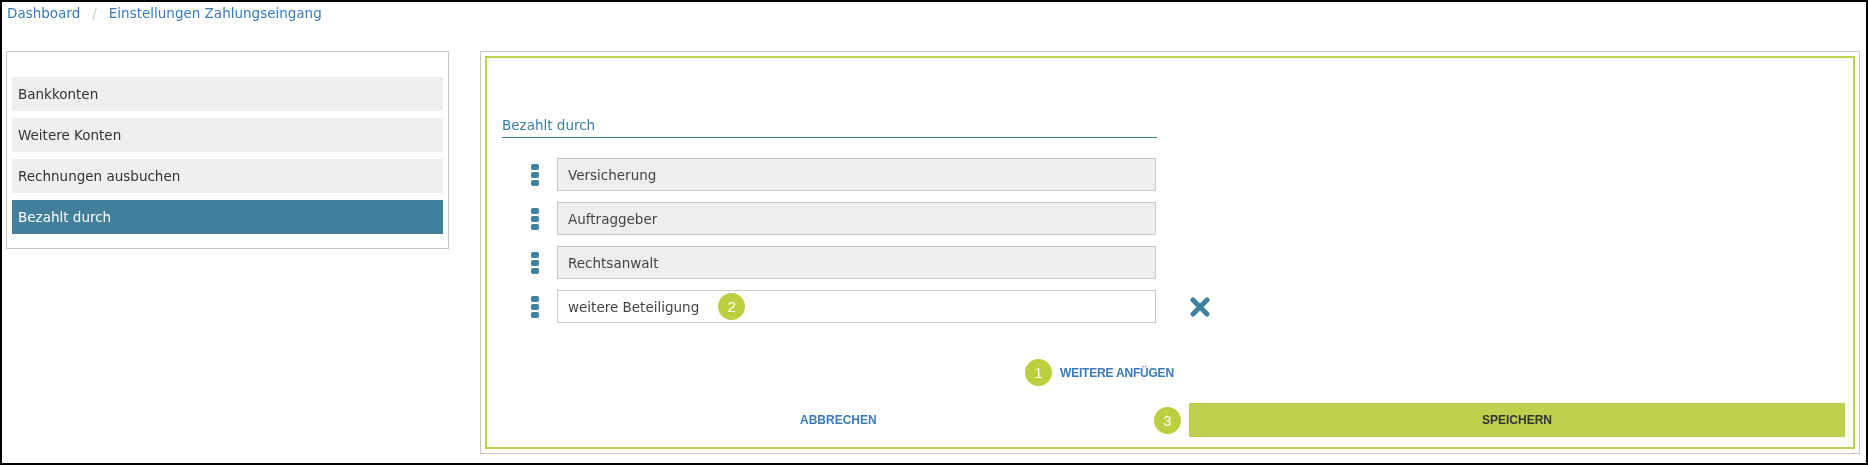 This screenshot has width=1868, height=465. Describe the element at coordinates (838, 420) in the screenshot. I see `cancel-button: ABBRECHEN` at that location.